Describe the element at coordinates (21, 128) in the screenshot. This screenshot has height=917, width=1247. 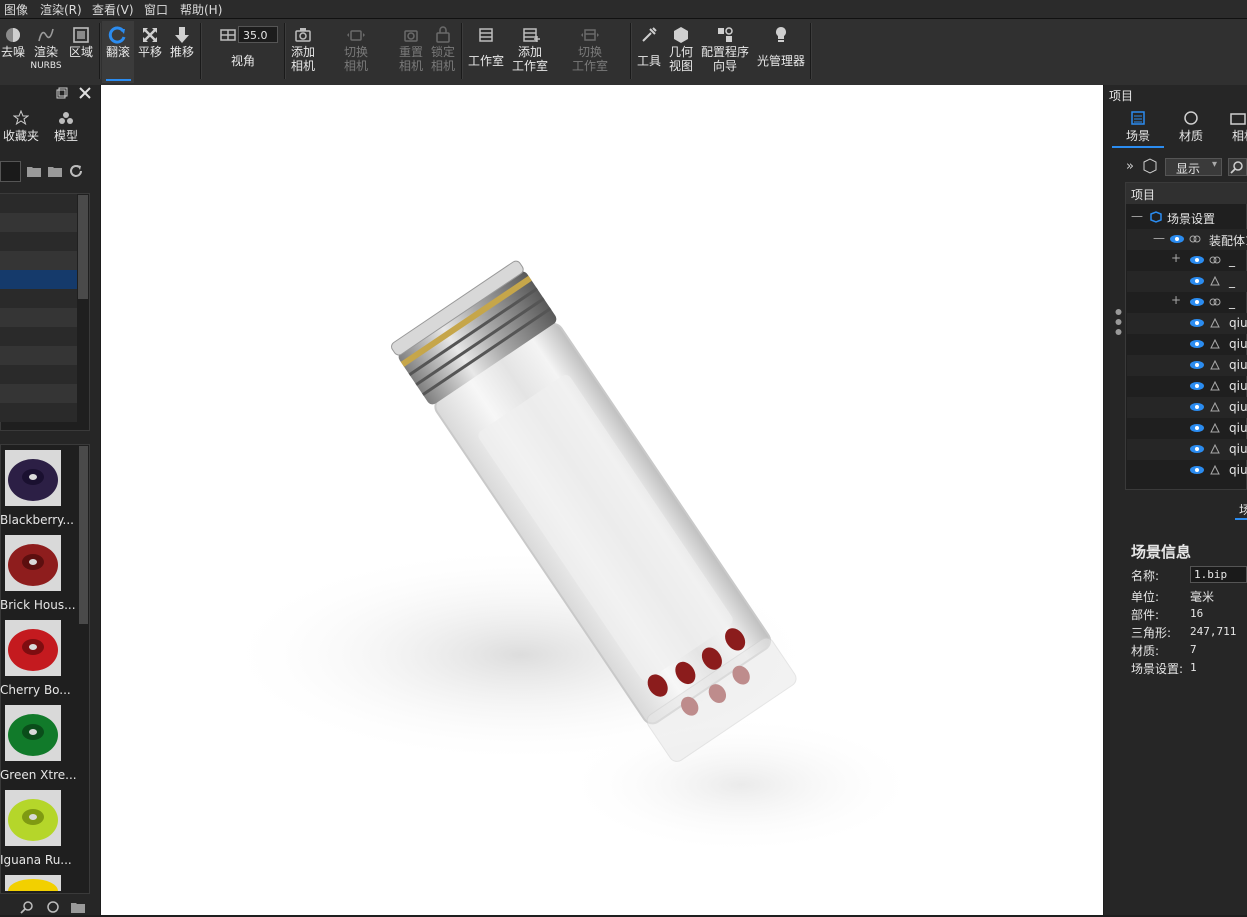
I see `tab-favorites: 收藏夹` at that location.